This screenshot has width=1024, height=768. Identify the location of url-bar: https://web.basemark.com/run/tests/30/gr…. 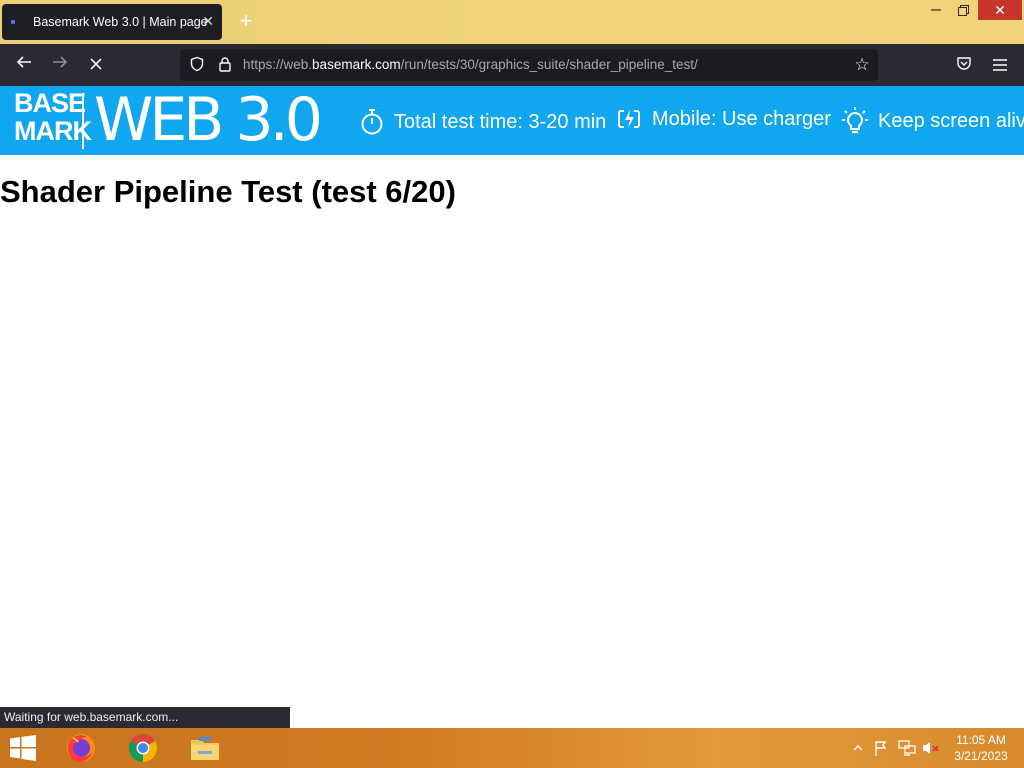
(529, 65).